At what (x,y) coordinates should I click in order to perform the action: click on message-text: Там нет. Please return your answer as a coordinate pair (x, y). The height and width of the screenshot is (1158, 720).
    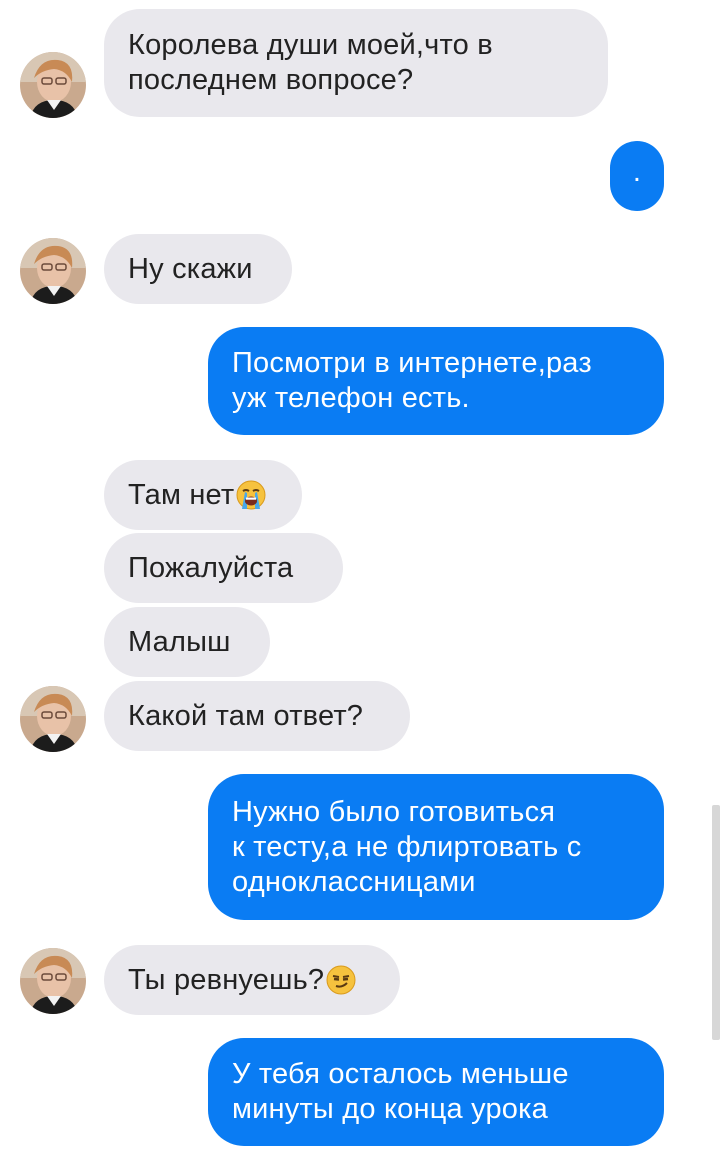
    Looking at the image, I should click on (181, 494).